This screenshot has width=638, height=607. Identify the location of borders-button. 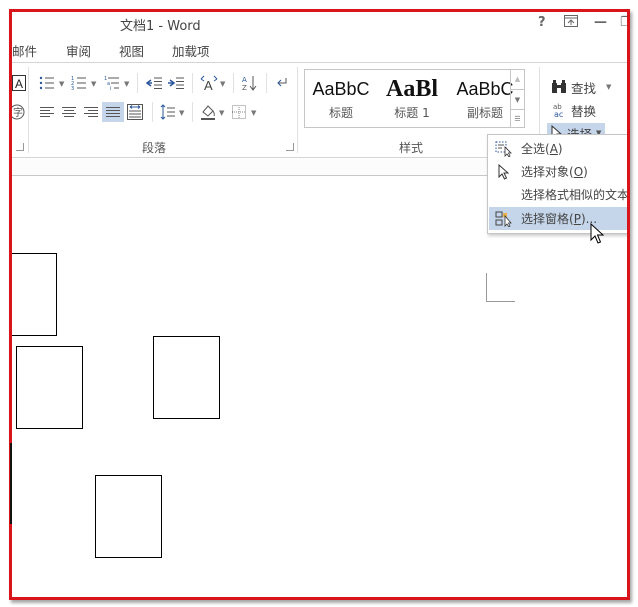
(239, 112).